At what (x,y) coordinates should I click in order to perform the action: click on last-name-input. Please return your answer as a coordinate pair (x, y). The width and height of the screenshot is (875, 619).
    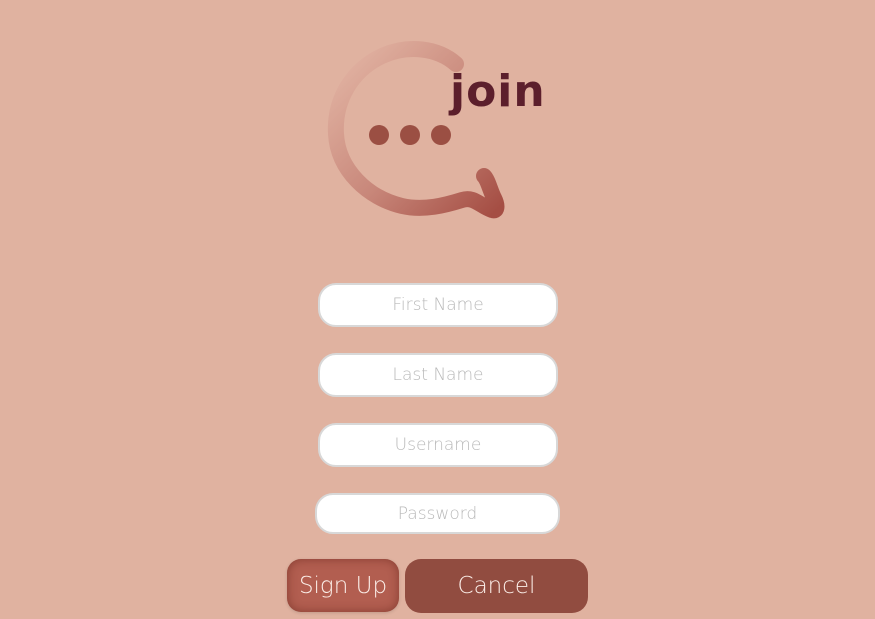
    Looking at the image, I should click on (438, 375).